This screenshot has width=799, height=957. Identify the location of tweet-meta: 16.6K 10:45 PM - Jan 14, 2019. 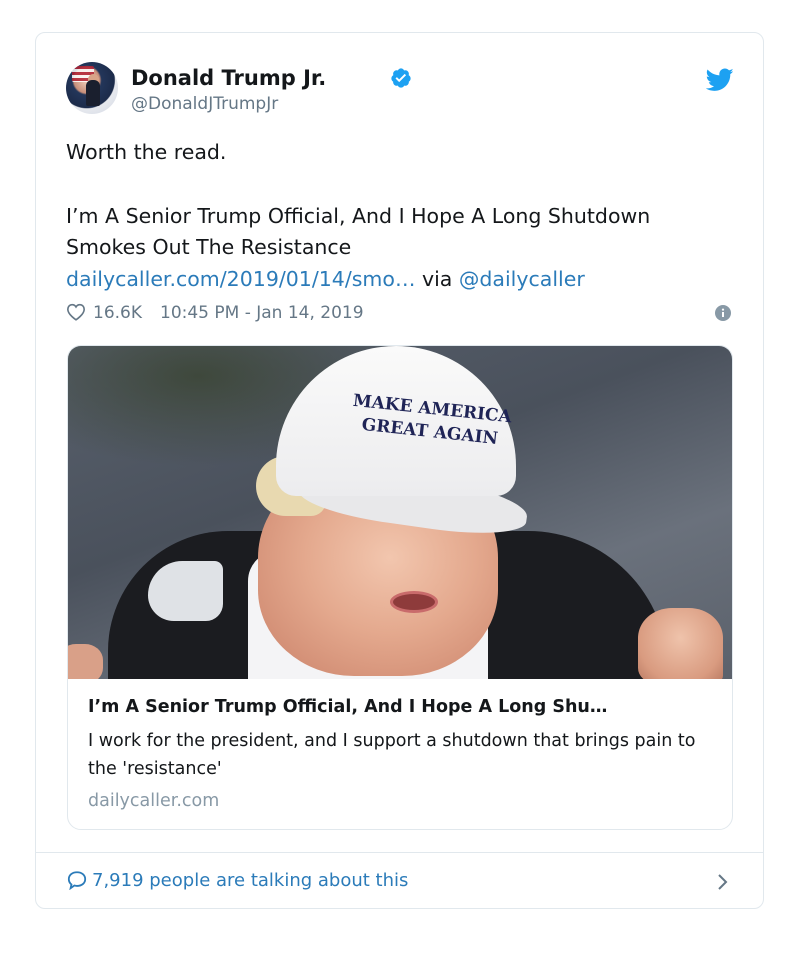
(398, 313).